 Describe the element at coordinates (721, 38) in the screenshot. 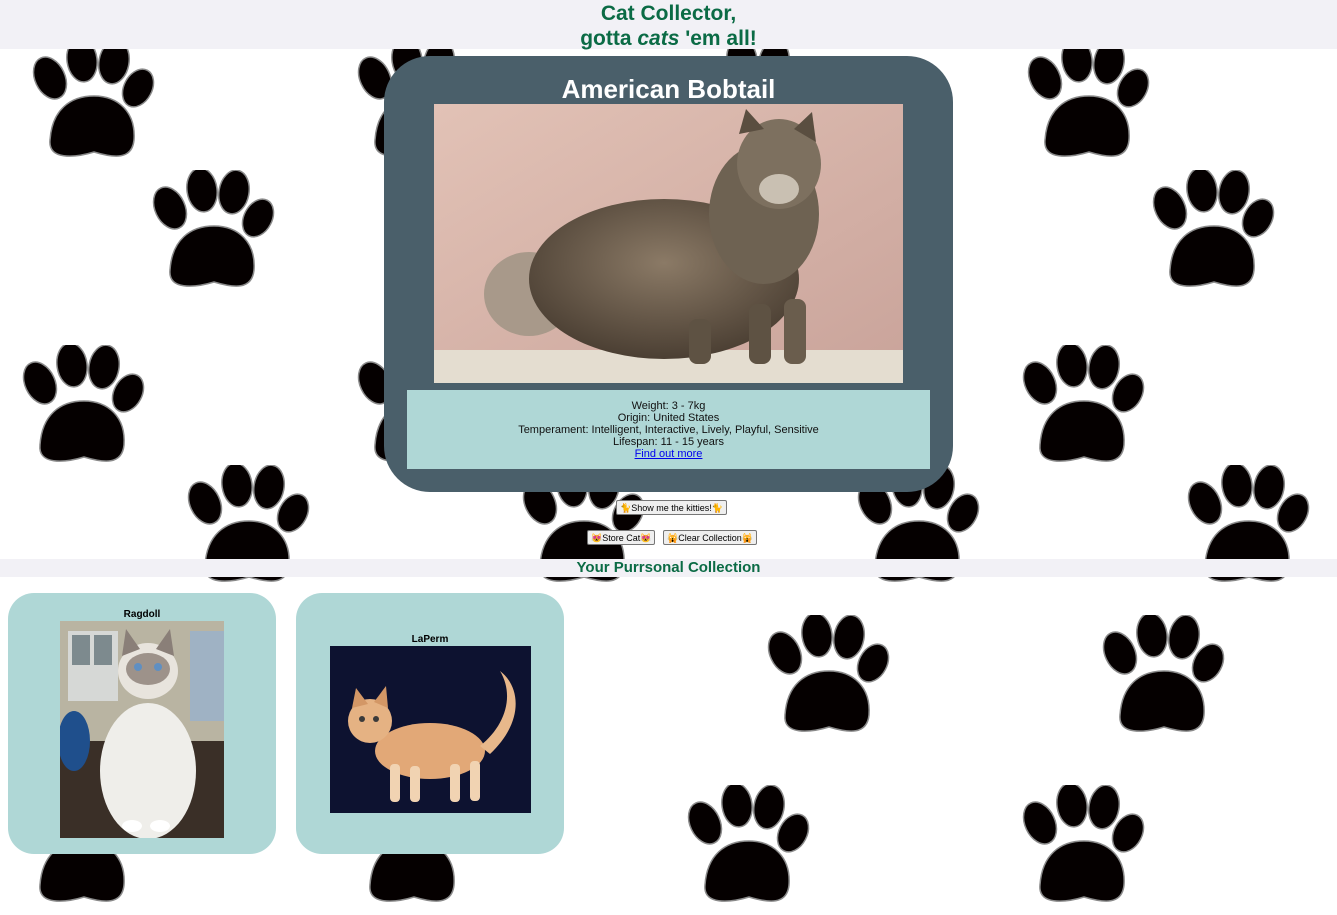

I see `header-line2-suffix: 'em all!` at that location.